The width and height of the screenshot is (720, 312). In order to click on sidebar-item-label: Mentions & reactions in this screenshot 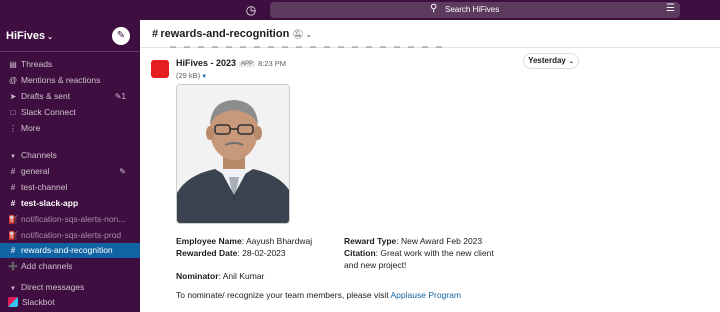, I will do `click(61, 80)`.